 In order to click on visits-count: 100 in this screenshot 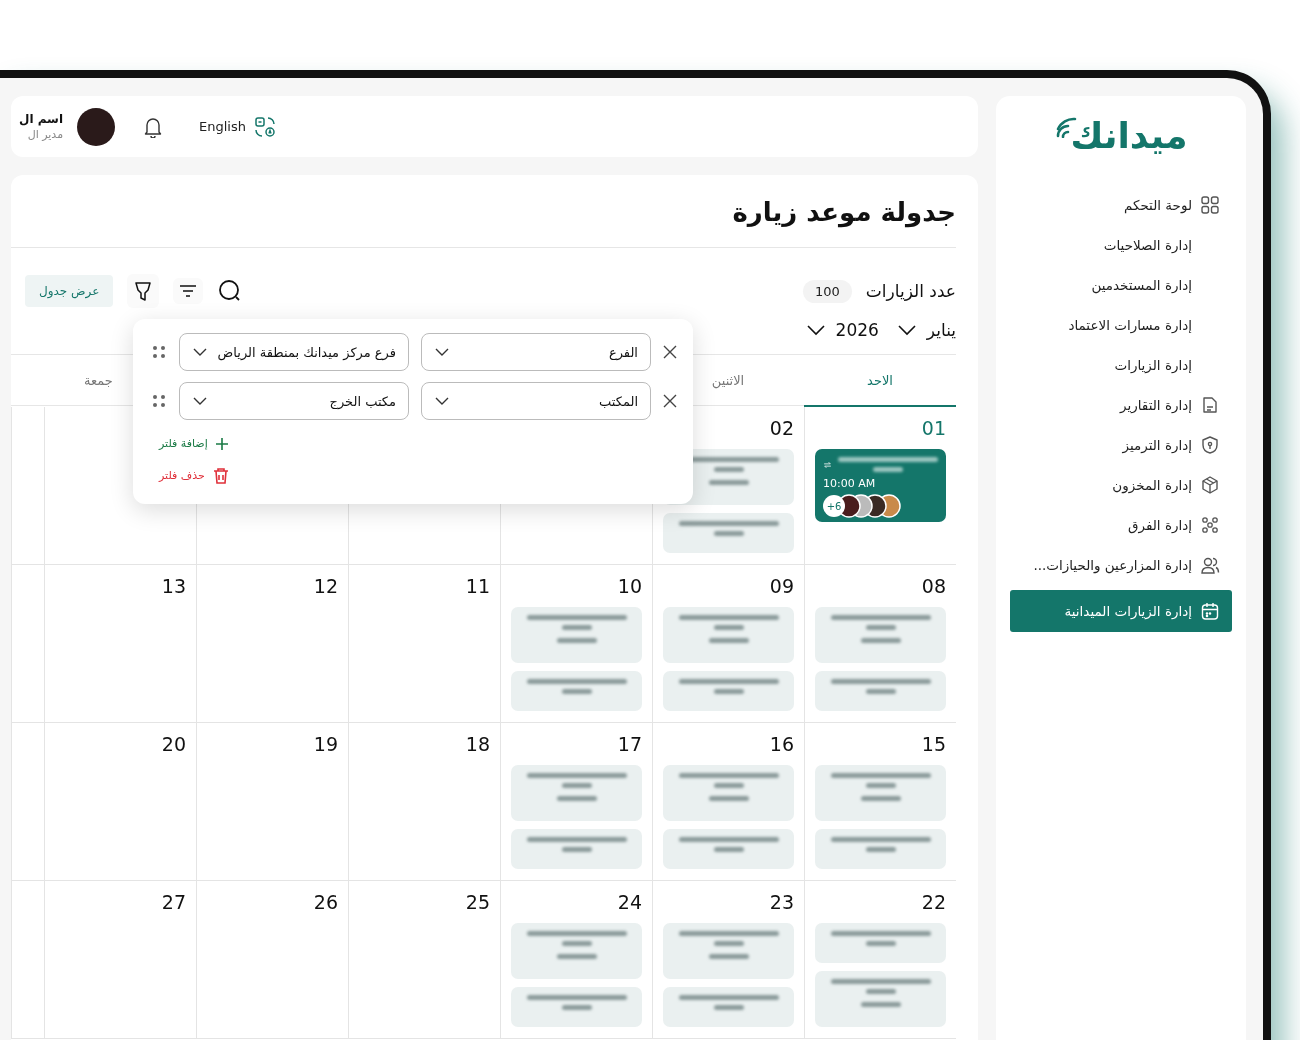, I will do `click(827, 291)`.